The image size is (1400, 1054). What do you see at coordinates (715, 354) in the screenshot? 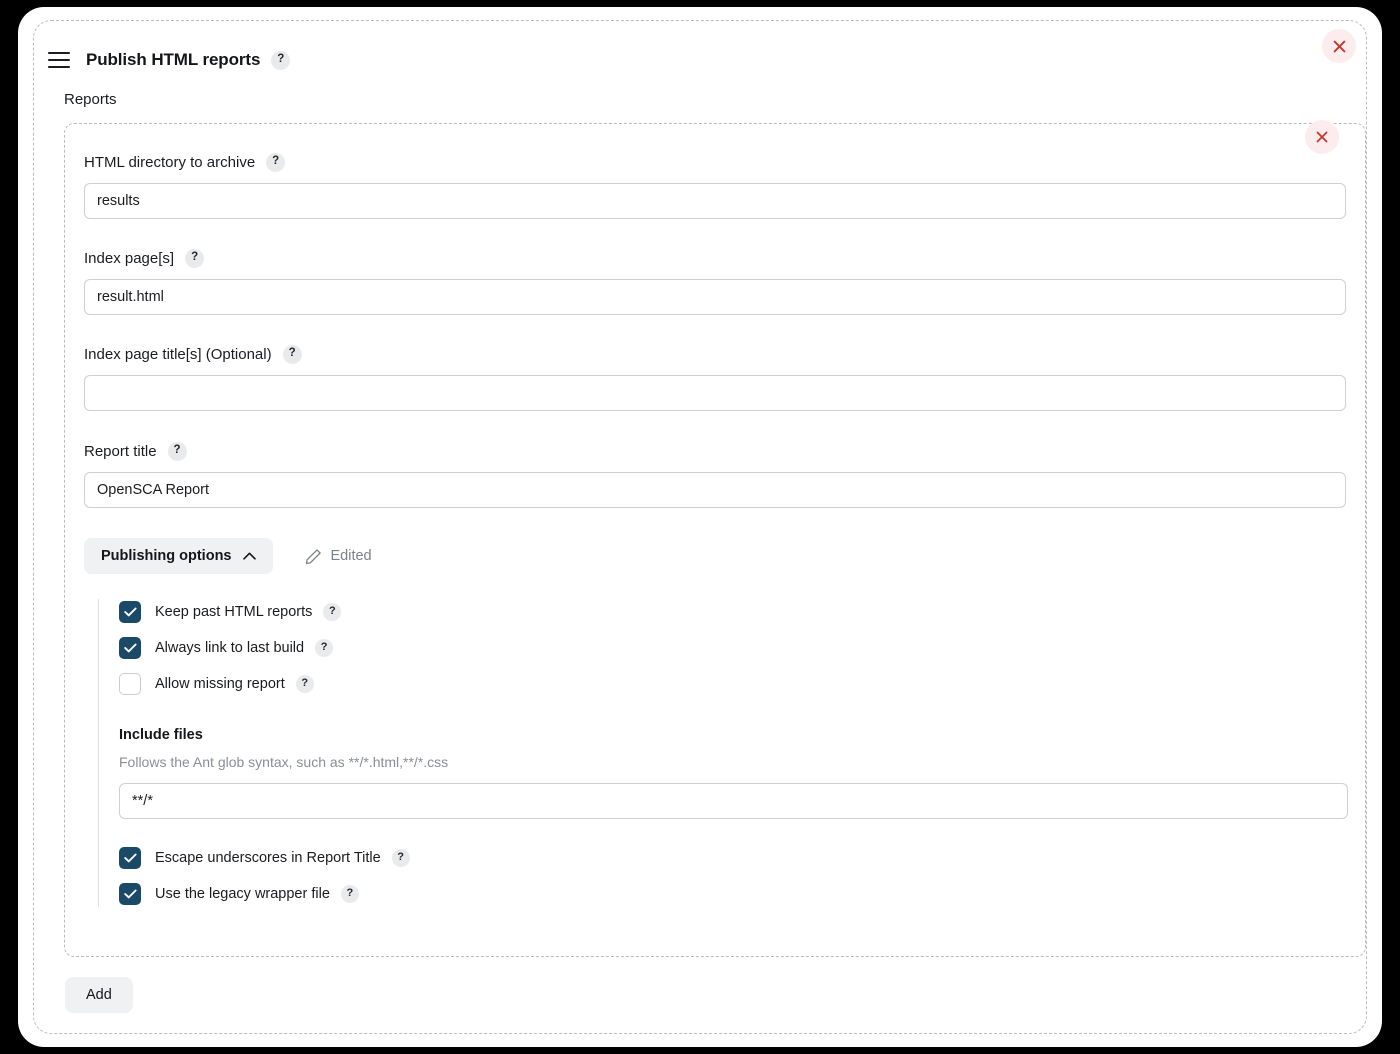
I see `field-label: Index page title[s] (Optional) ?` at bounding box center [715, 354].